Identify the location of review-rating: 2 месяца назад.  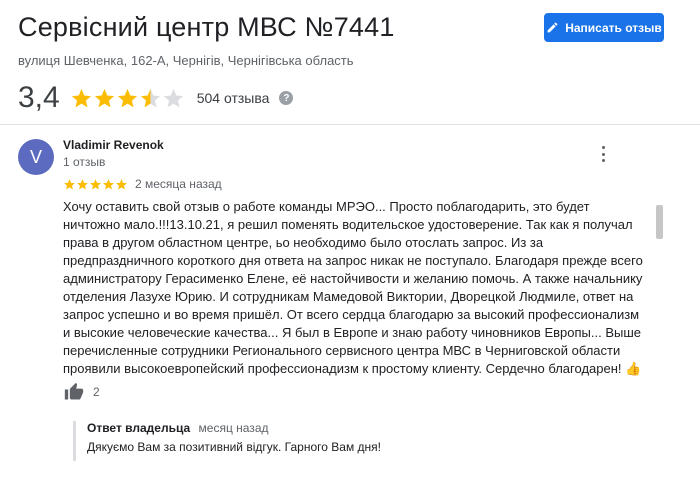
(142, 184).